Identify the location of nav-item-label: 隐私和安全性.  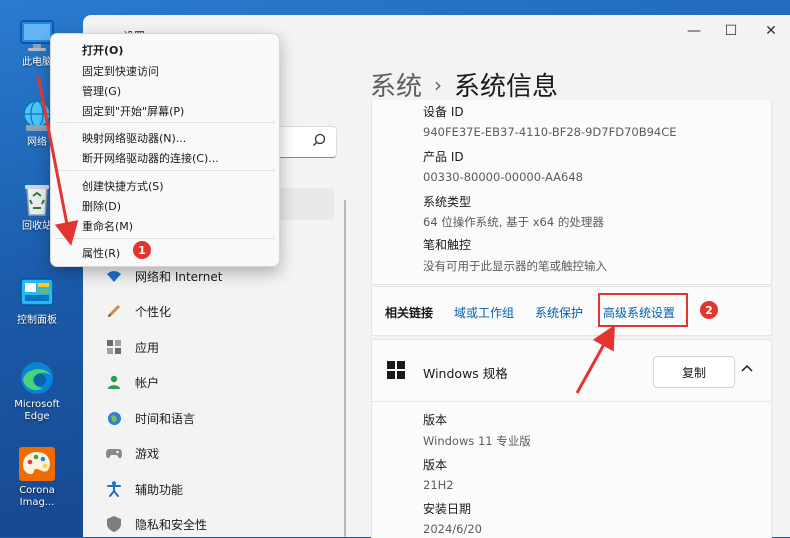
(171, 524).